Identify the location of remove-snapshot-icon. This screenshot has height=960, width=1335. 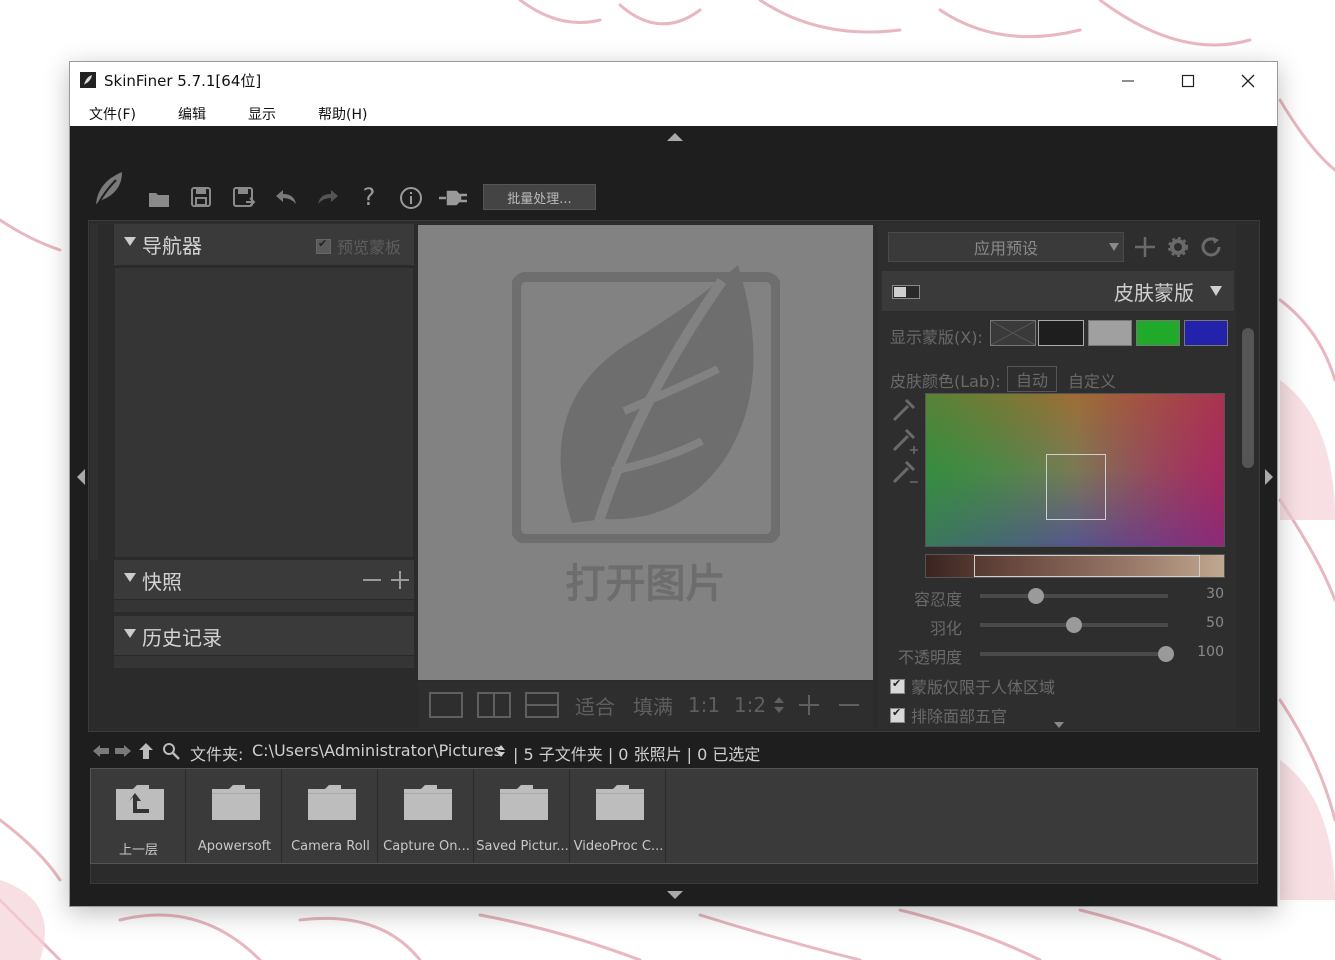
(372, 580).